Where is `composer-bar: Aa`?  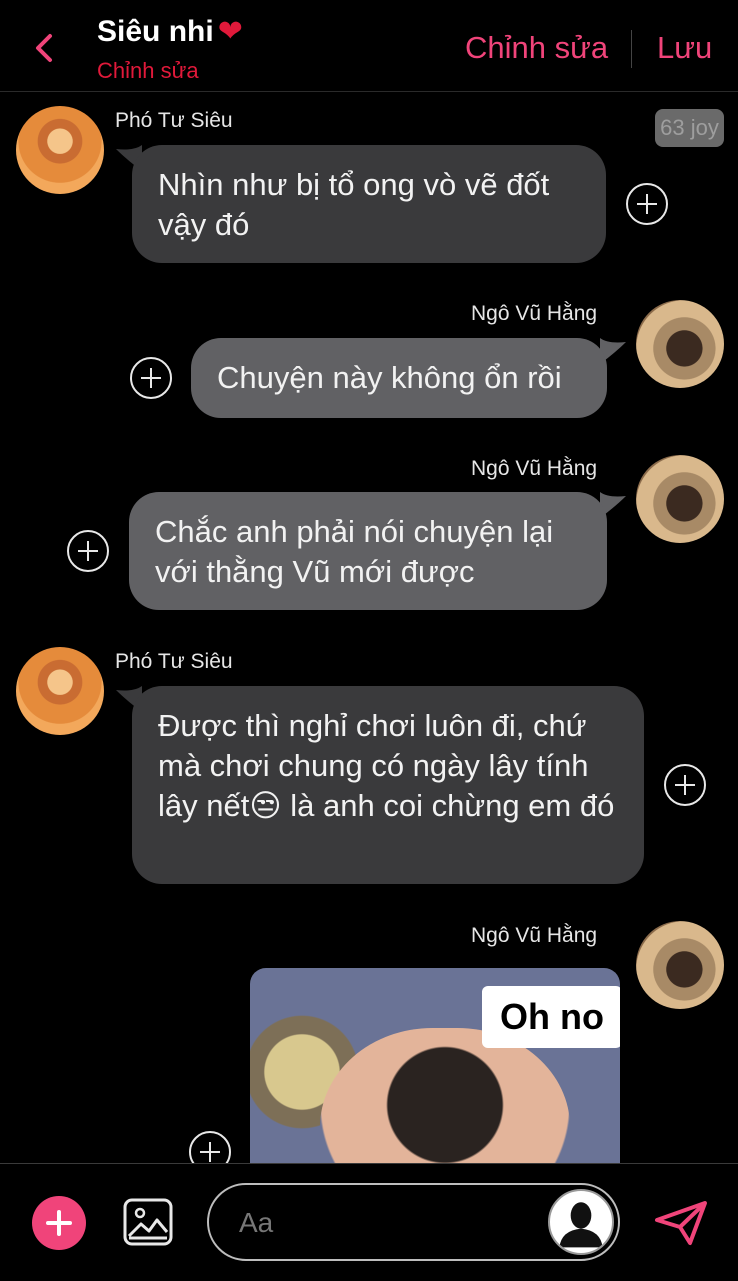 composer-bar: Aa is located at coordinates (369, 1222).